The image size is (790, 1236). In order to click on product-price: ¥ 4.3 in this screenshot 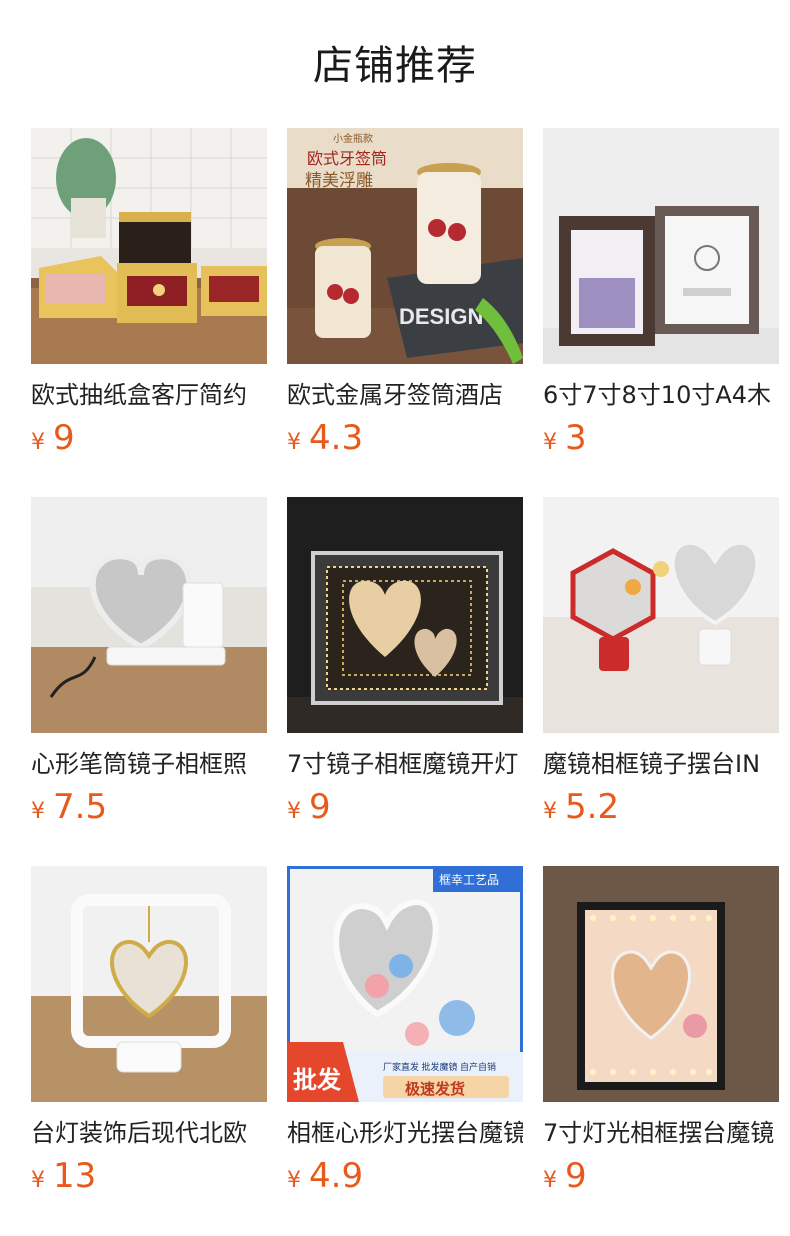, I will do `click(405, 438)`.